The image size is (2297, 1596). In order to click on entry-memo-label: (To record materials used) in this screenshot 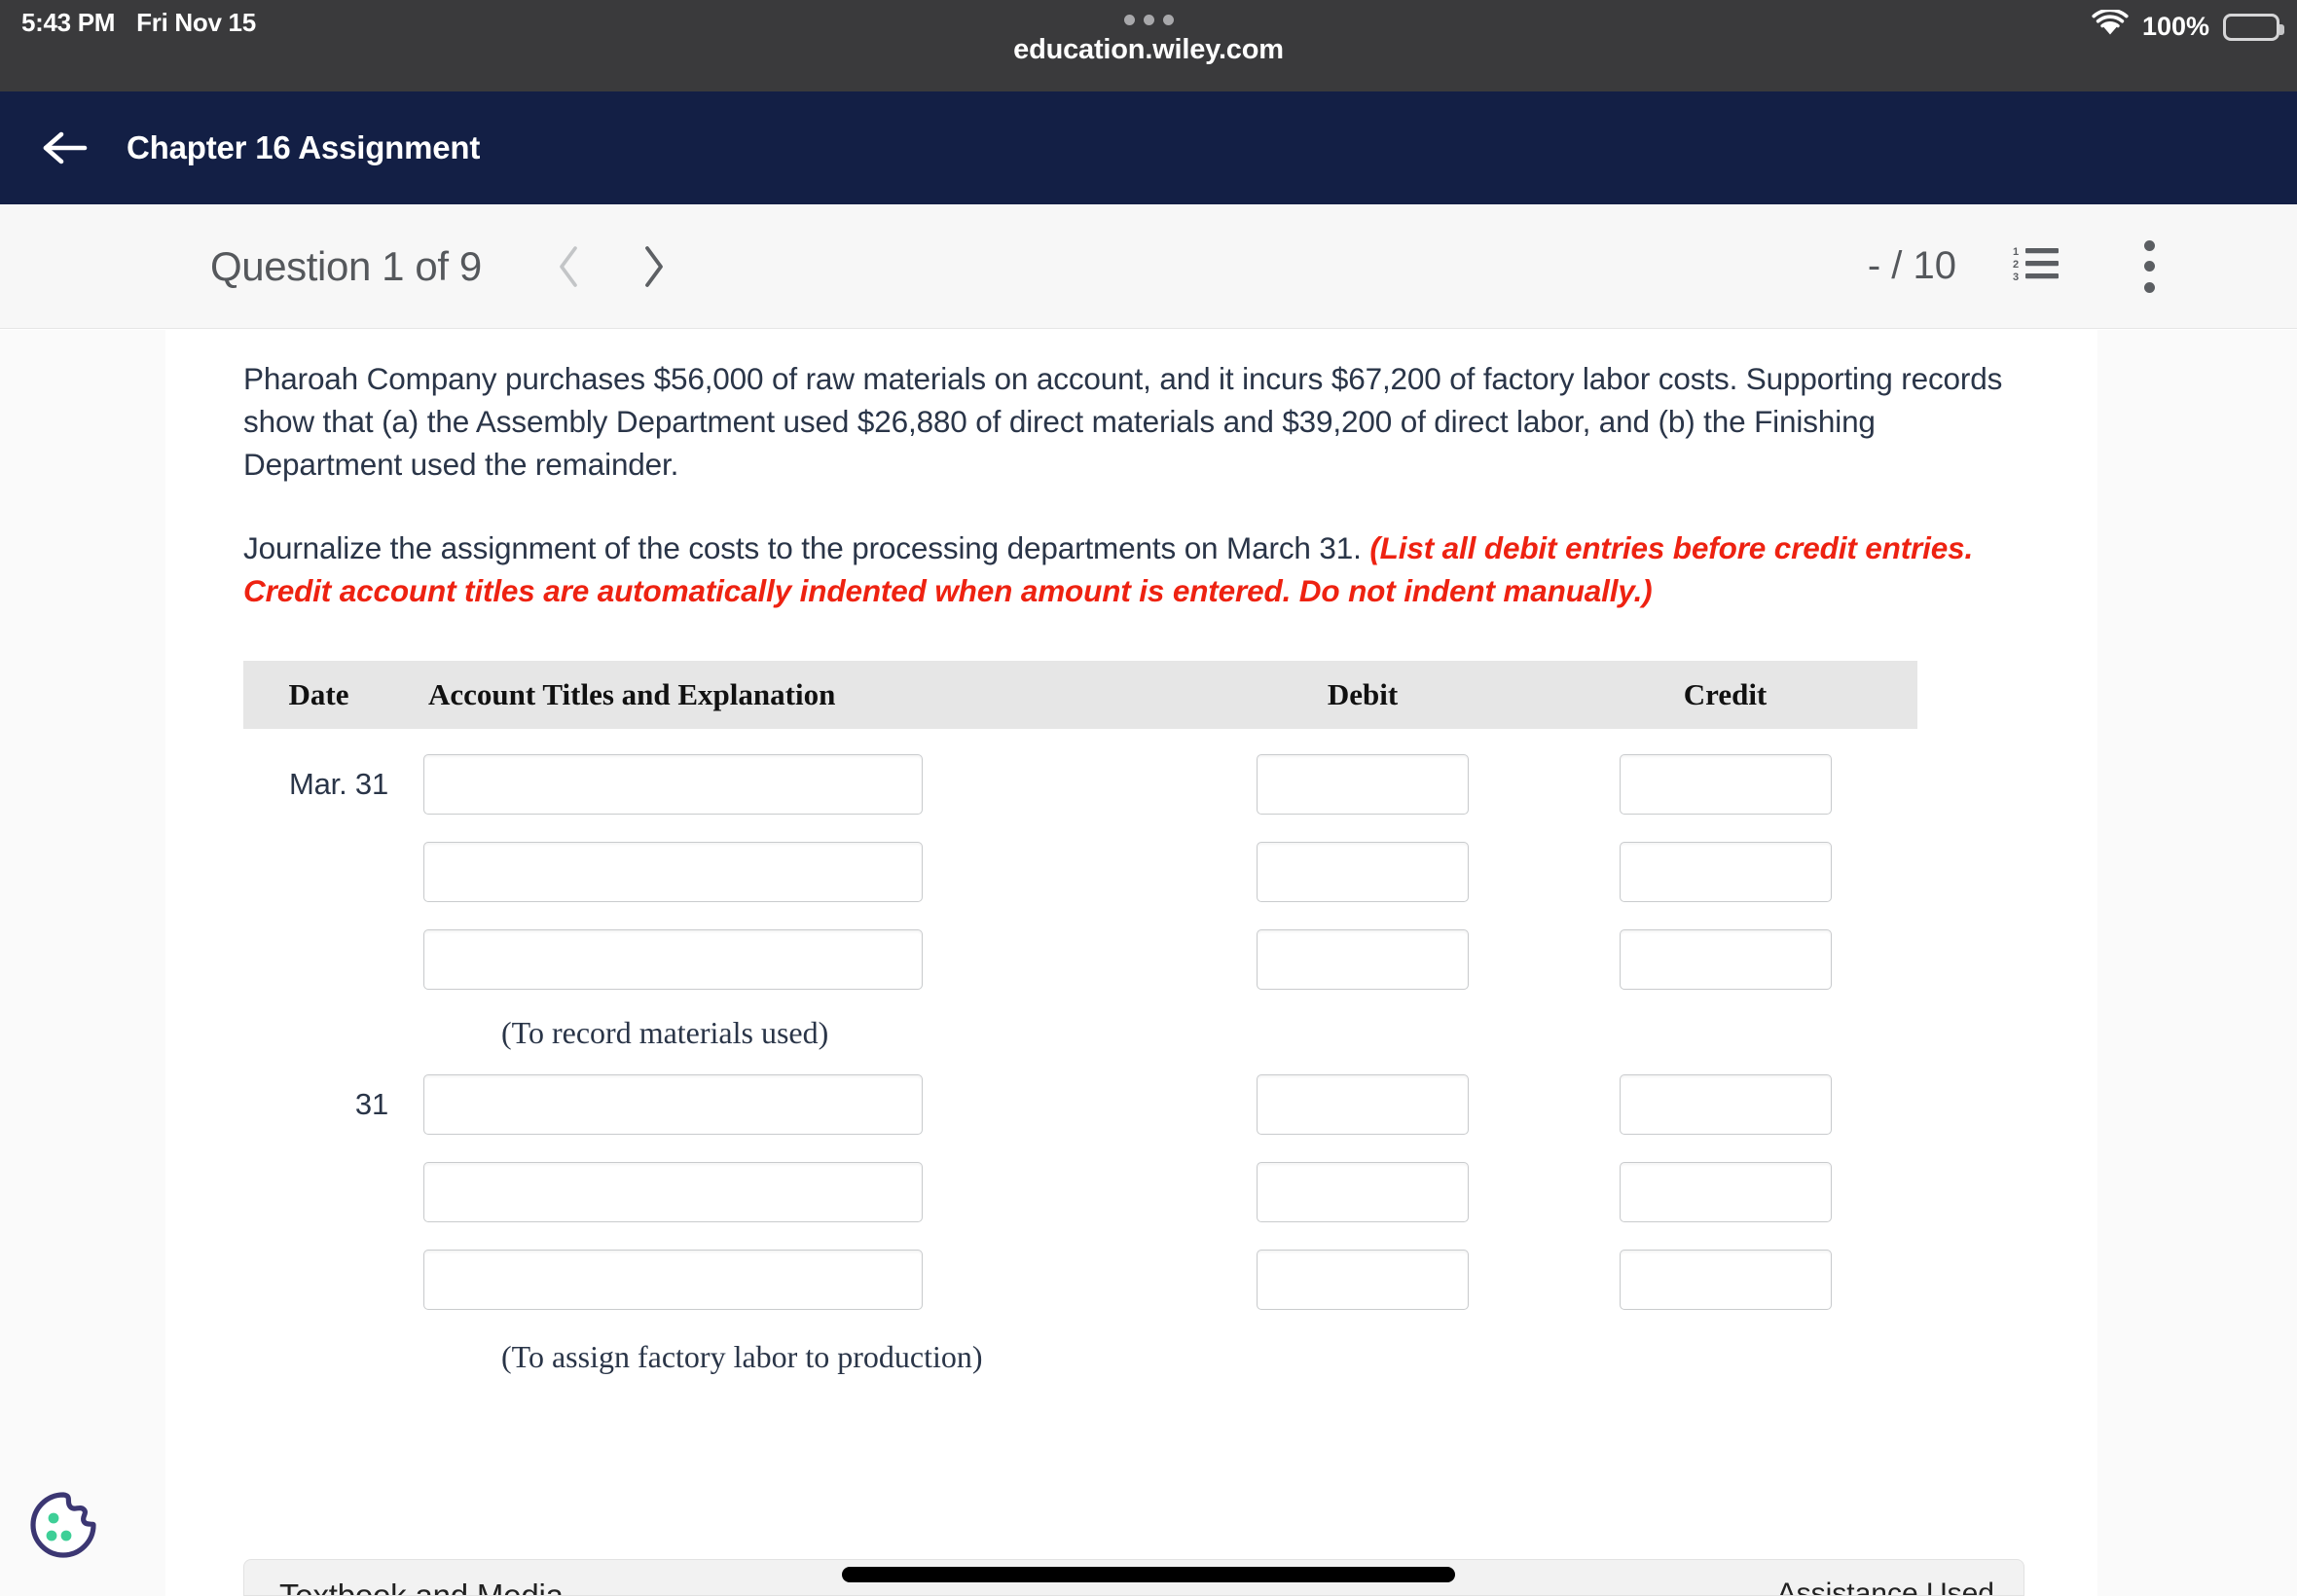, I will do `click(665, 1032)`.